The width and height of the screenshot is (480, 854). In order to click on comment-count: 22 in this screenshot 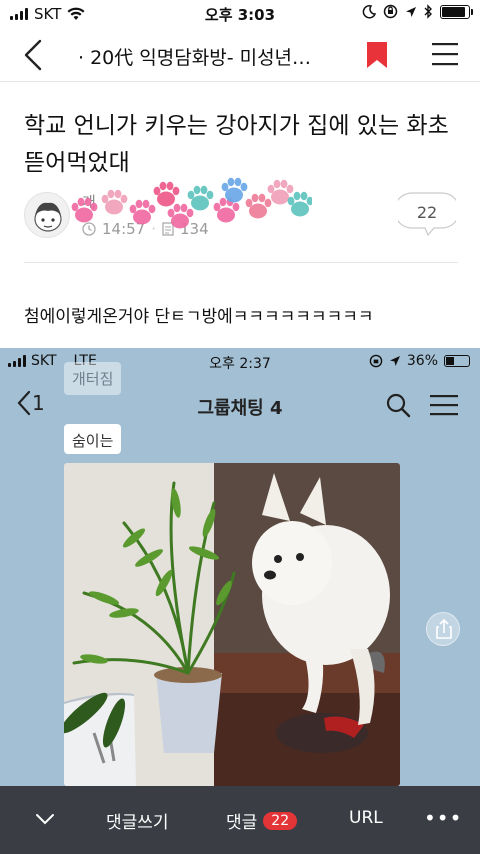, I will do `click(427, 212)`.